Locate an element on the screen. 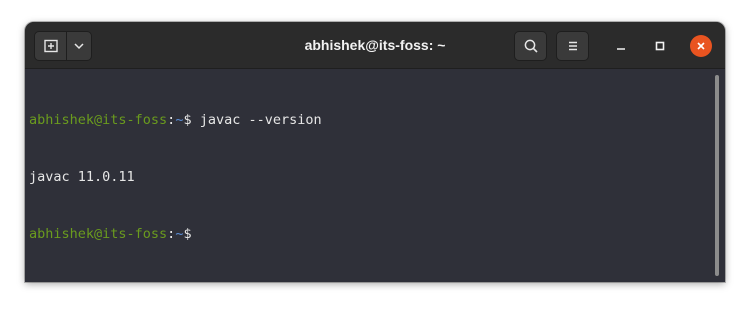 This screenshot has height=310, width=750. new-tab-button is located at coordinates (50, 46).